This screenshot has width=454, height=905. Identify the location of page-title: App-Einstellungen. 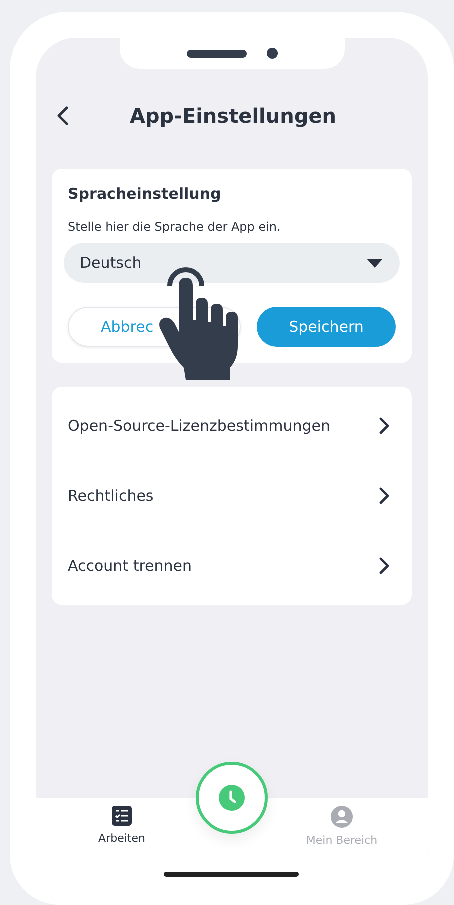
(233, 116).